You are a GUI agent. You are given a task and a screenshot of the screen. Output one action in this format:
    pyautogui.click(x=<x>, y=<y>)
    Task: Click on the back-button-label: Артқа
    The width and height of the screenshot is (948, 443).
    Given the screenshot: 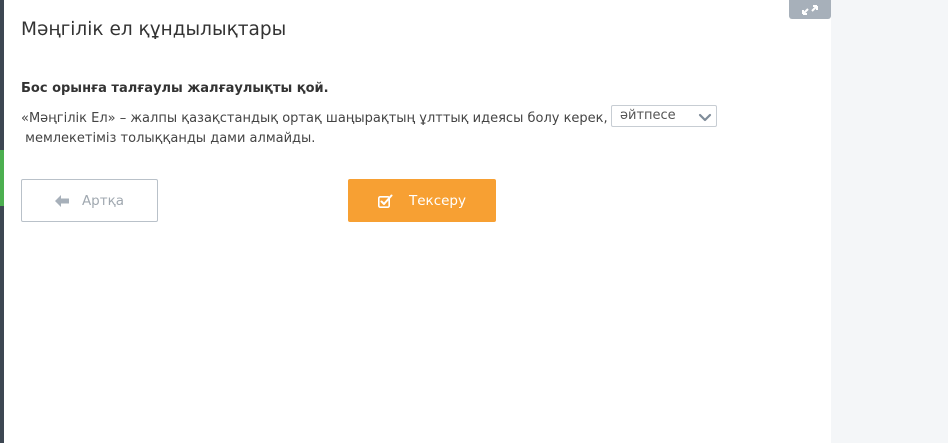 What is the action you would take?
    pyautogui.click(x=103, y=200)
    